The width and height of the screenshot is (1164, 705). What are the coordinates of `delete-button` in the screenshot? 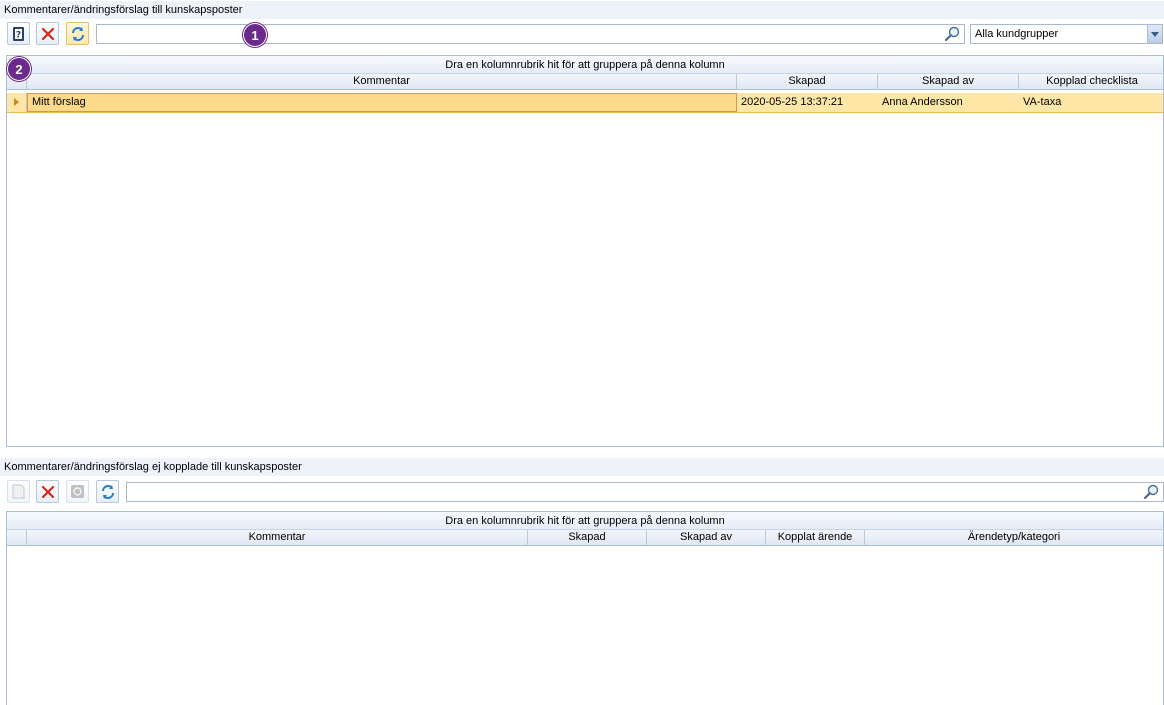 It's located at (47, 33).